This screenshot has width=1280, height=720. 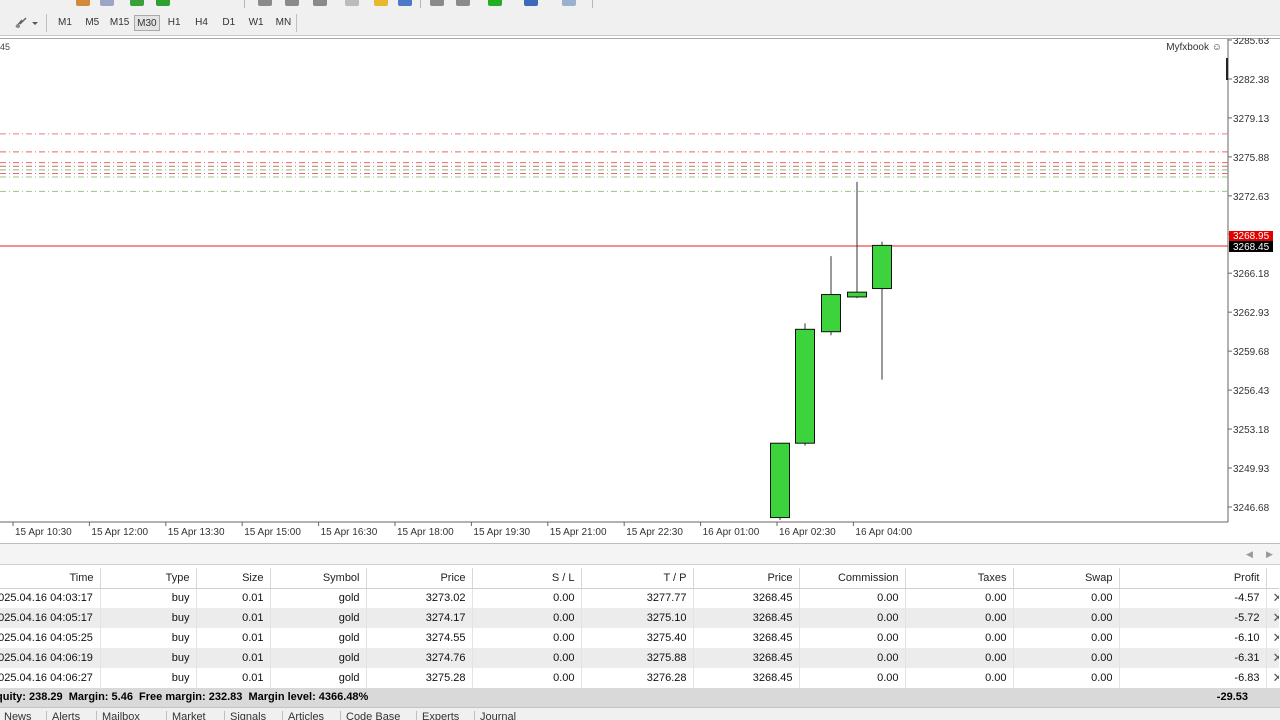 What do you see at coordinates (959, 578) in the screenshot?
I see `column-header: Taxes` at bounding box center [959, 578].